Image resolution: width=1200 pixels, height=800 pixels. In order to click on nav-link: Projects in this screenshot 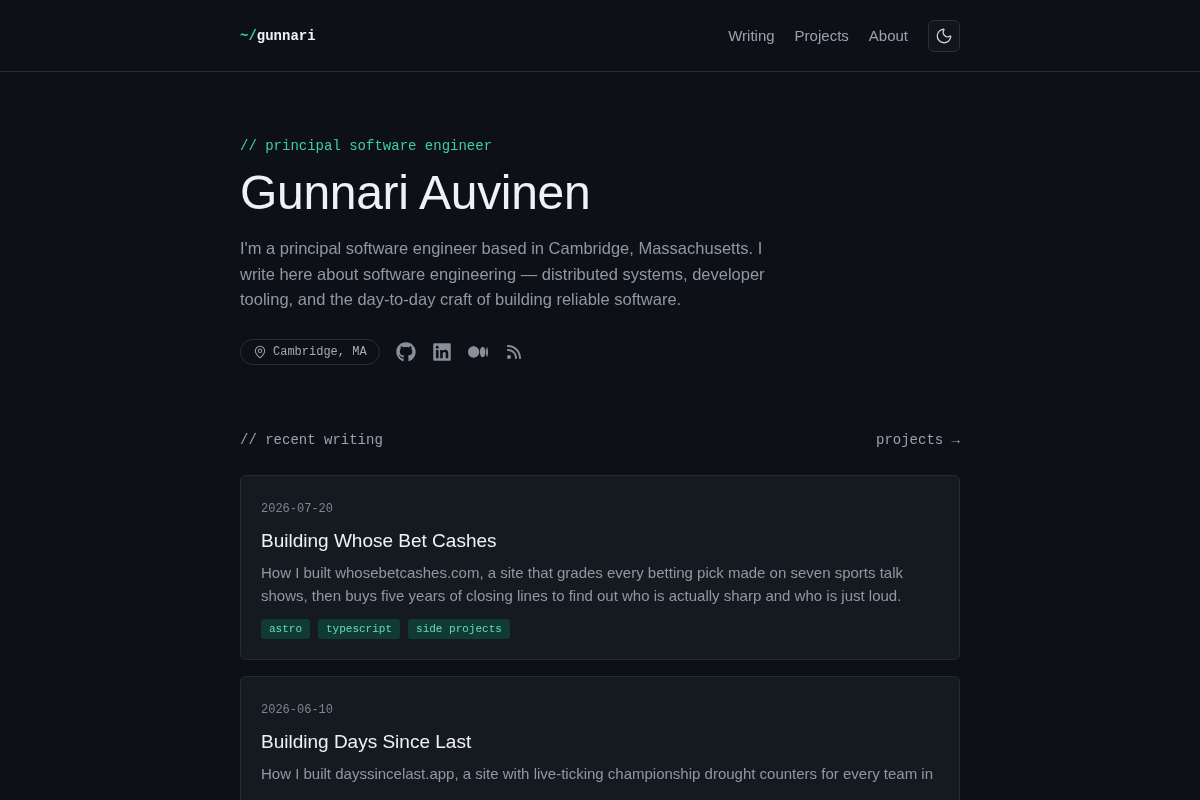, I will do `click(821, 35)`.